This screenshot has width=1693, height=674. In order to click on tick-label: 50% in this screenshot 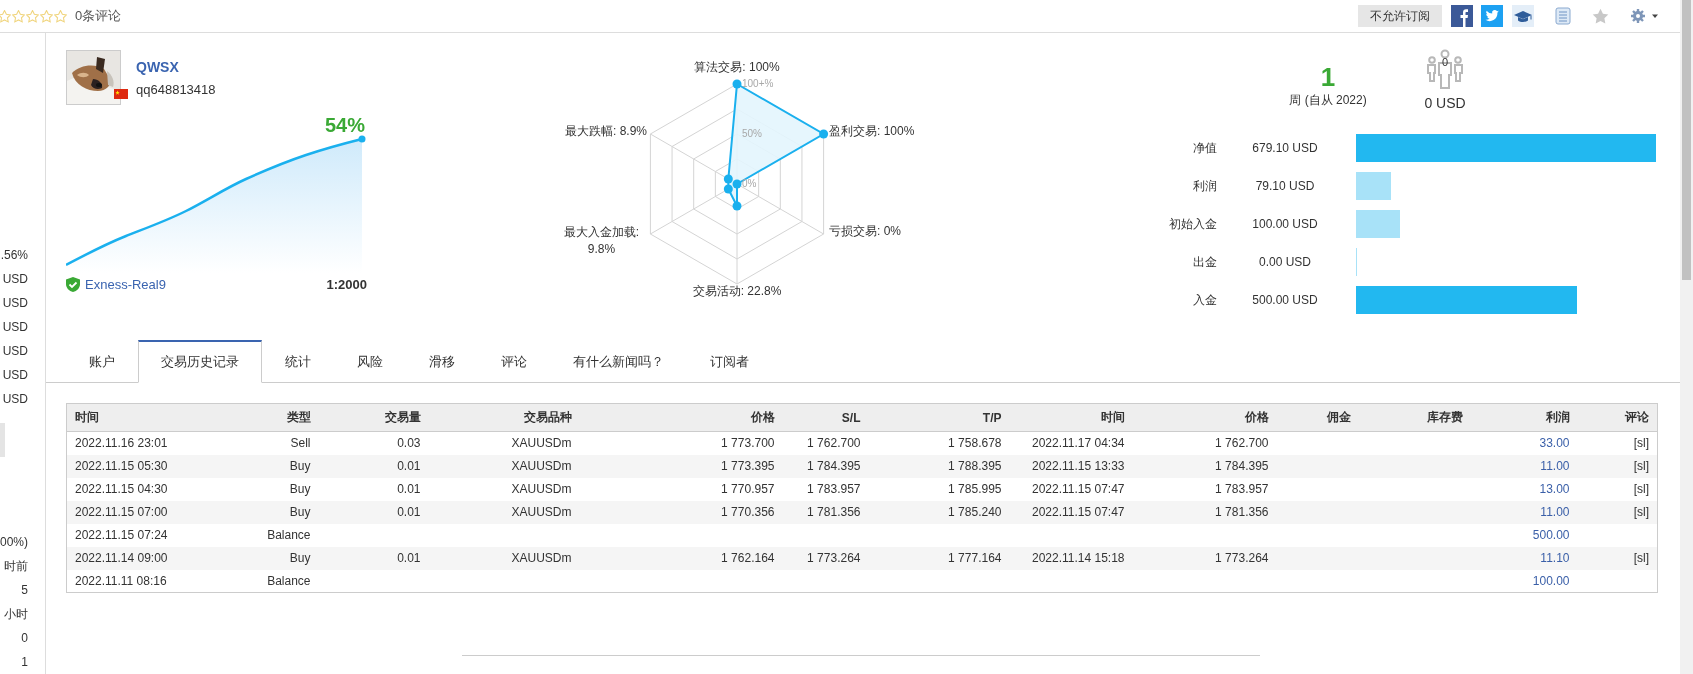, I will do `click(752, 134)`.